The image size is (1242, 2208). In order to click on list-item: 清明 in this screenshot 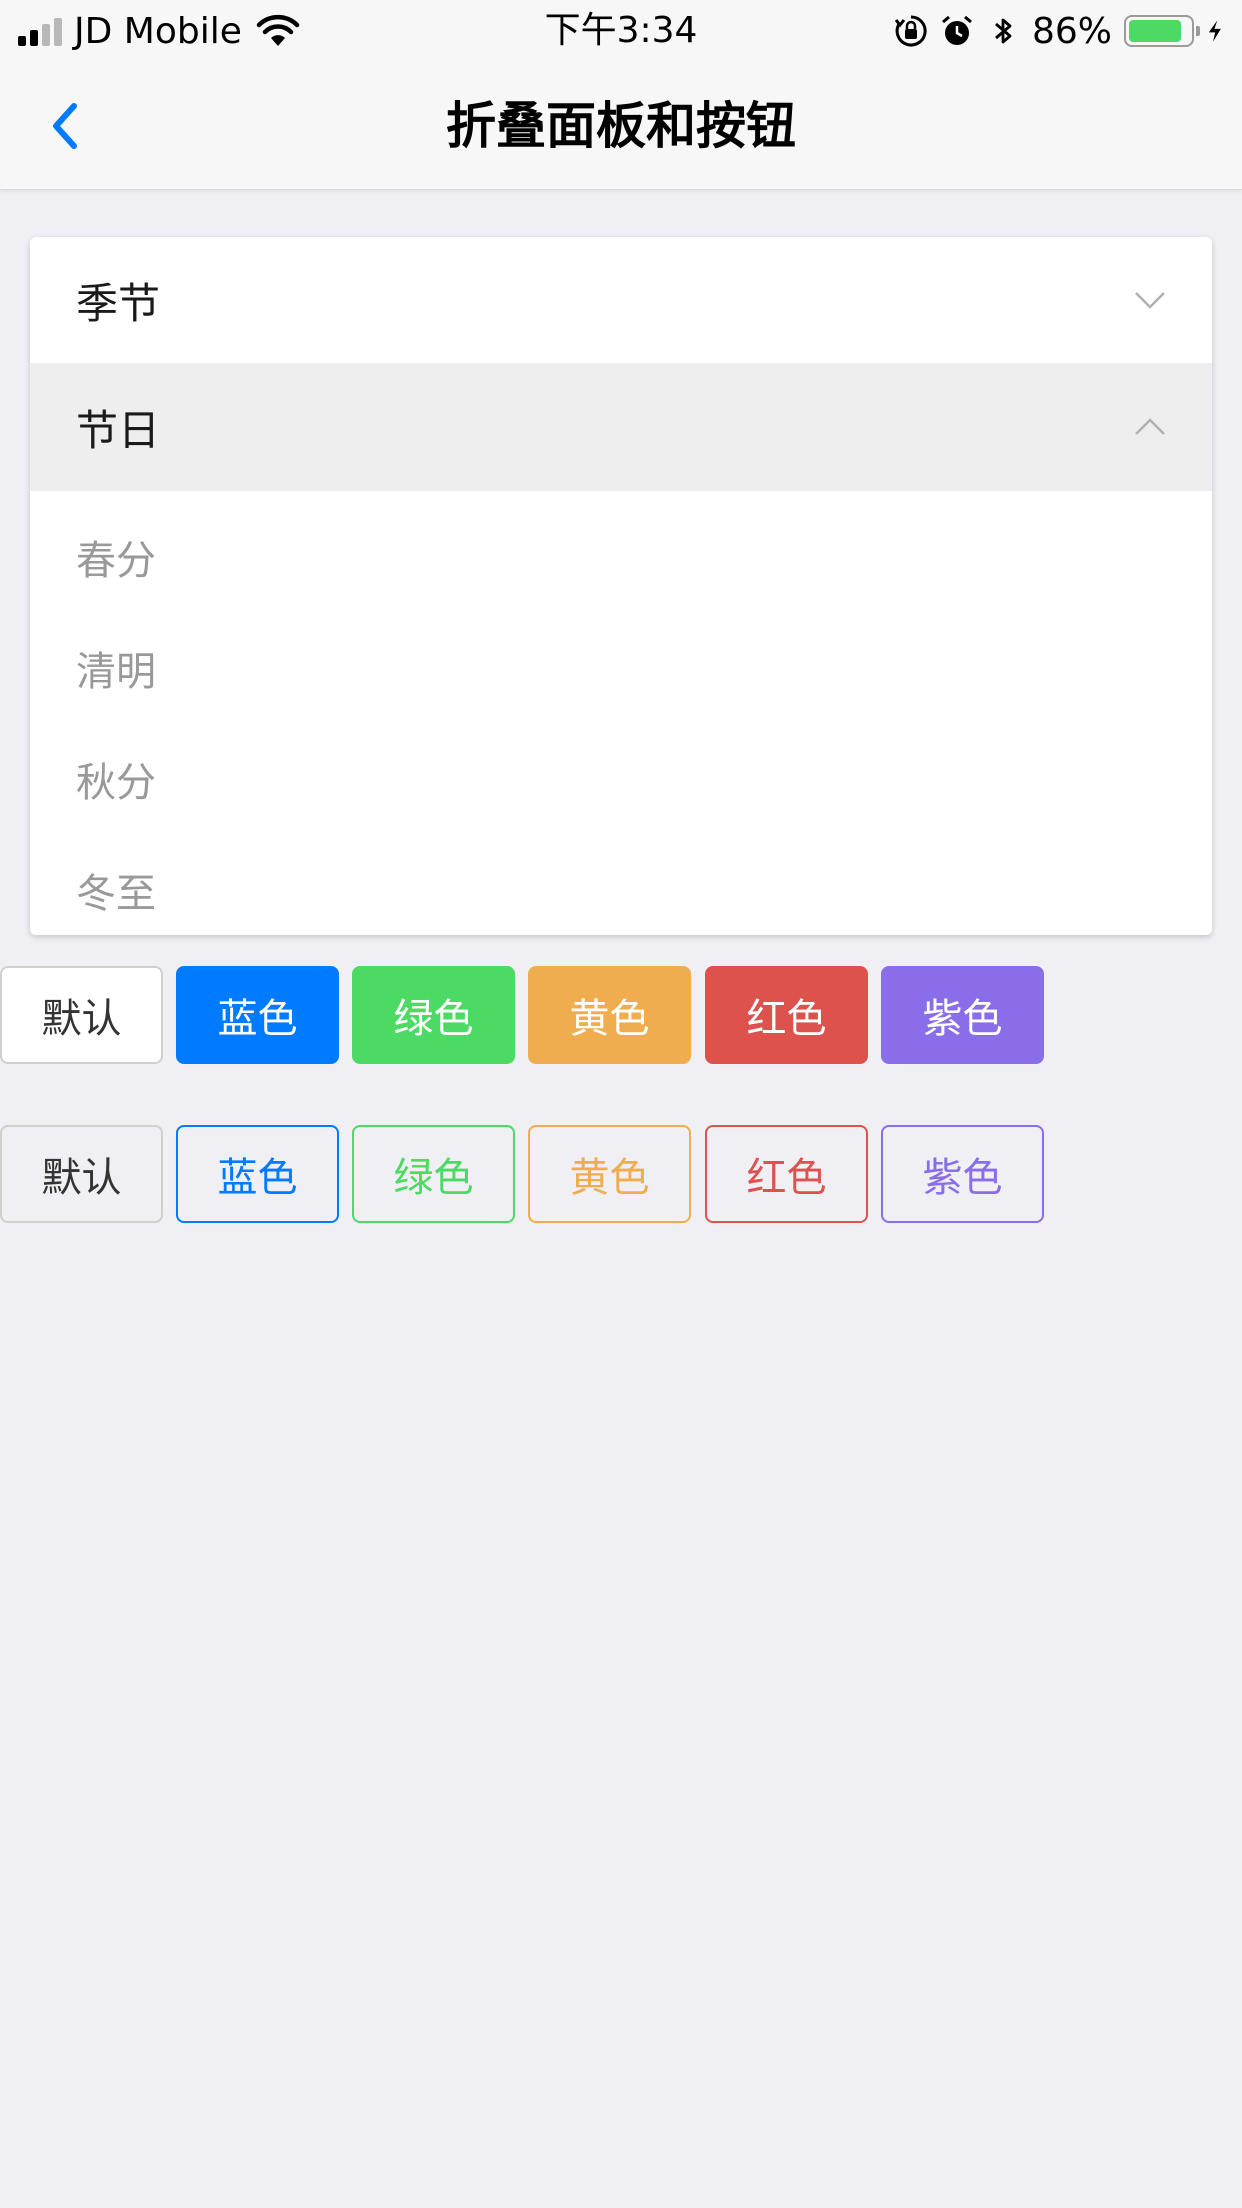, I will do `click(621, 667)`.